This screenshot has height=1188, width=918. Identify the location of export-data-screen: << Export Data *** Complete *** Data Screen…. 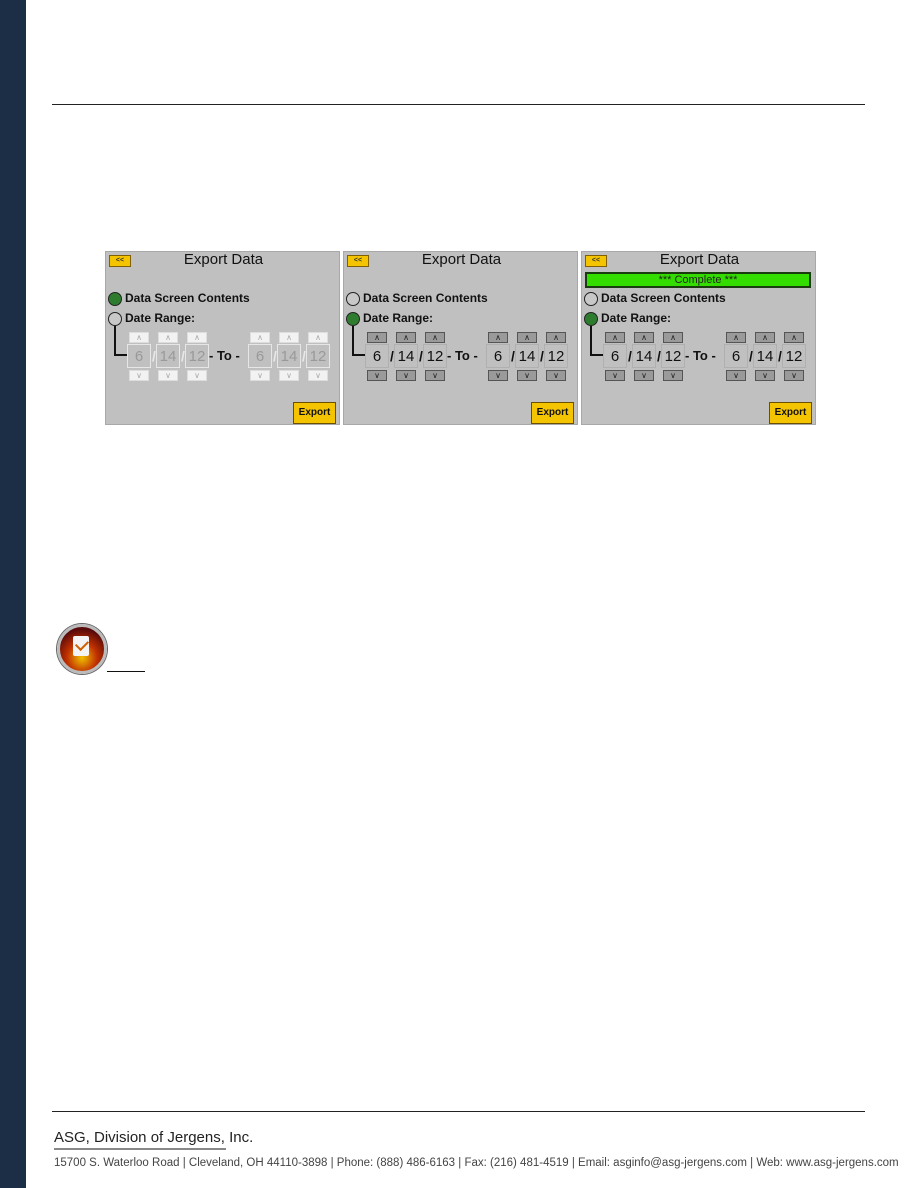
(698, 338).